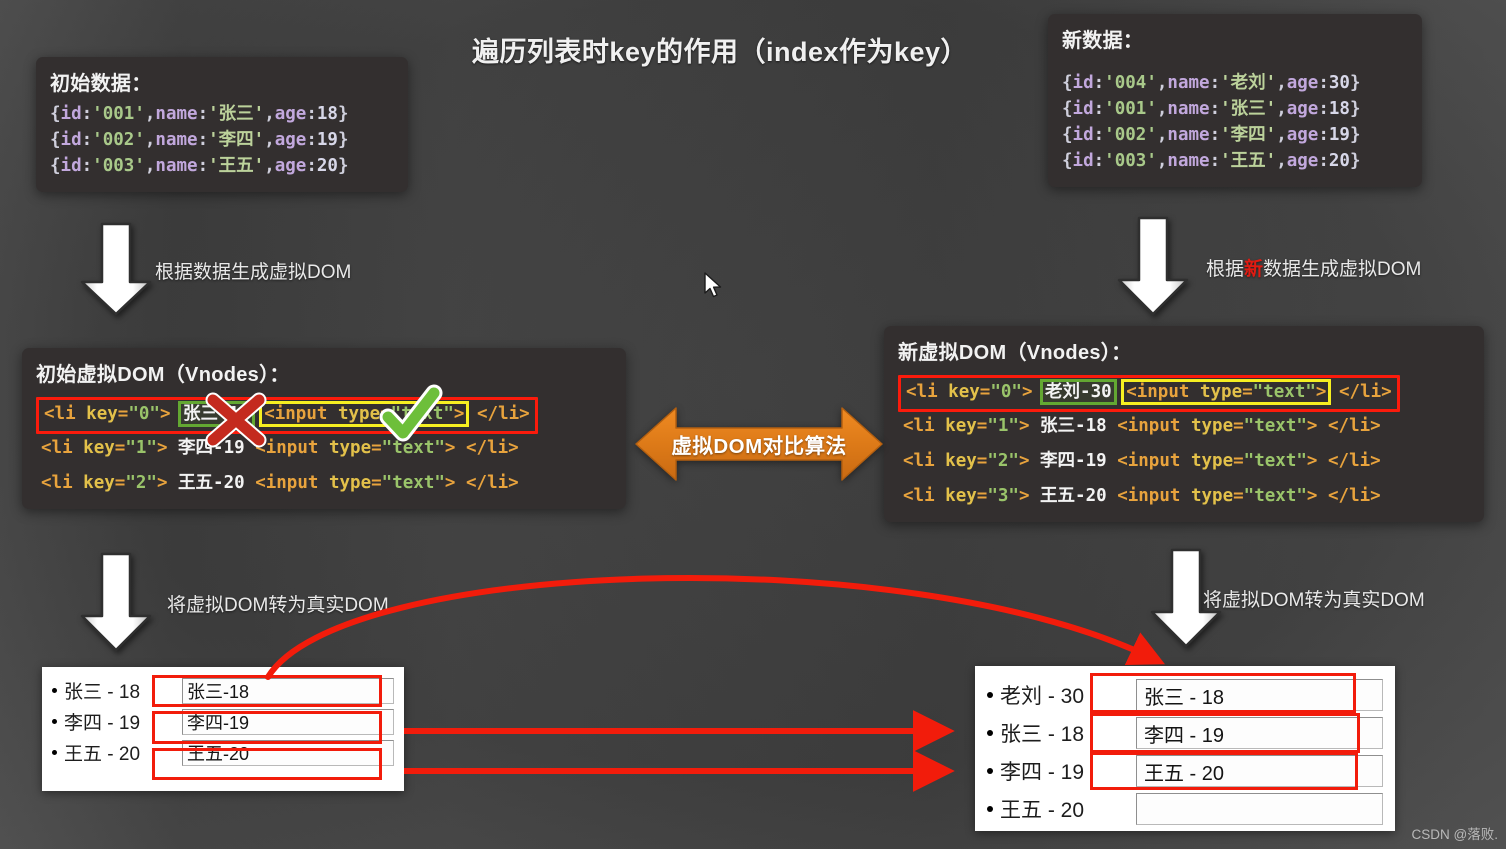  What do you see at coordinates (118, 165) in the screenshot?
I see `initial-data-id: '003'` at bounding box center [118, 165].